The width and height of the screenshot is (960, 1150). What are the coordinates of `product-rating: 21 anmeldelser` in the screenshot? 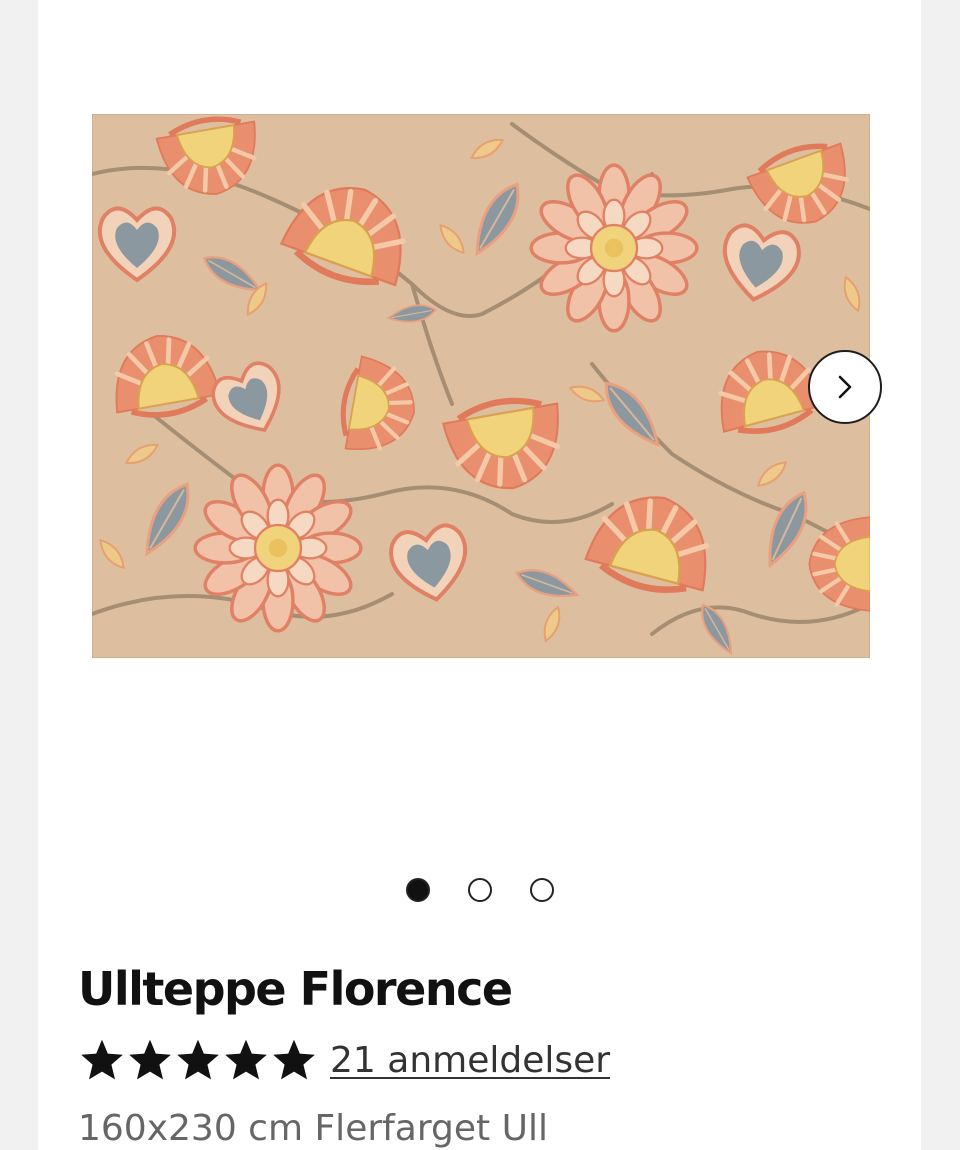 It's located at (344, 1060).